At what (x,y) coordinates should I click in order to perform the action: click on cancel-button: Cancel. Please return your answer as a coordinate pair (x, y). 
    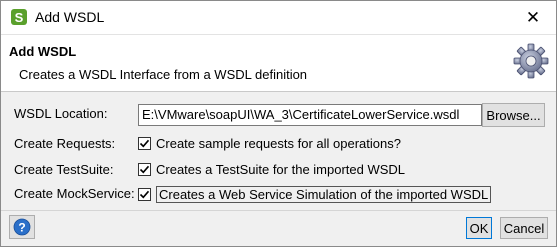
    Looking at the image, I should click on (524, 228).